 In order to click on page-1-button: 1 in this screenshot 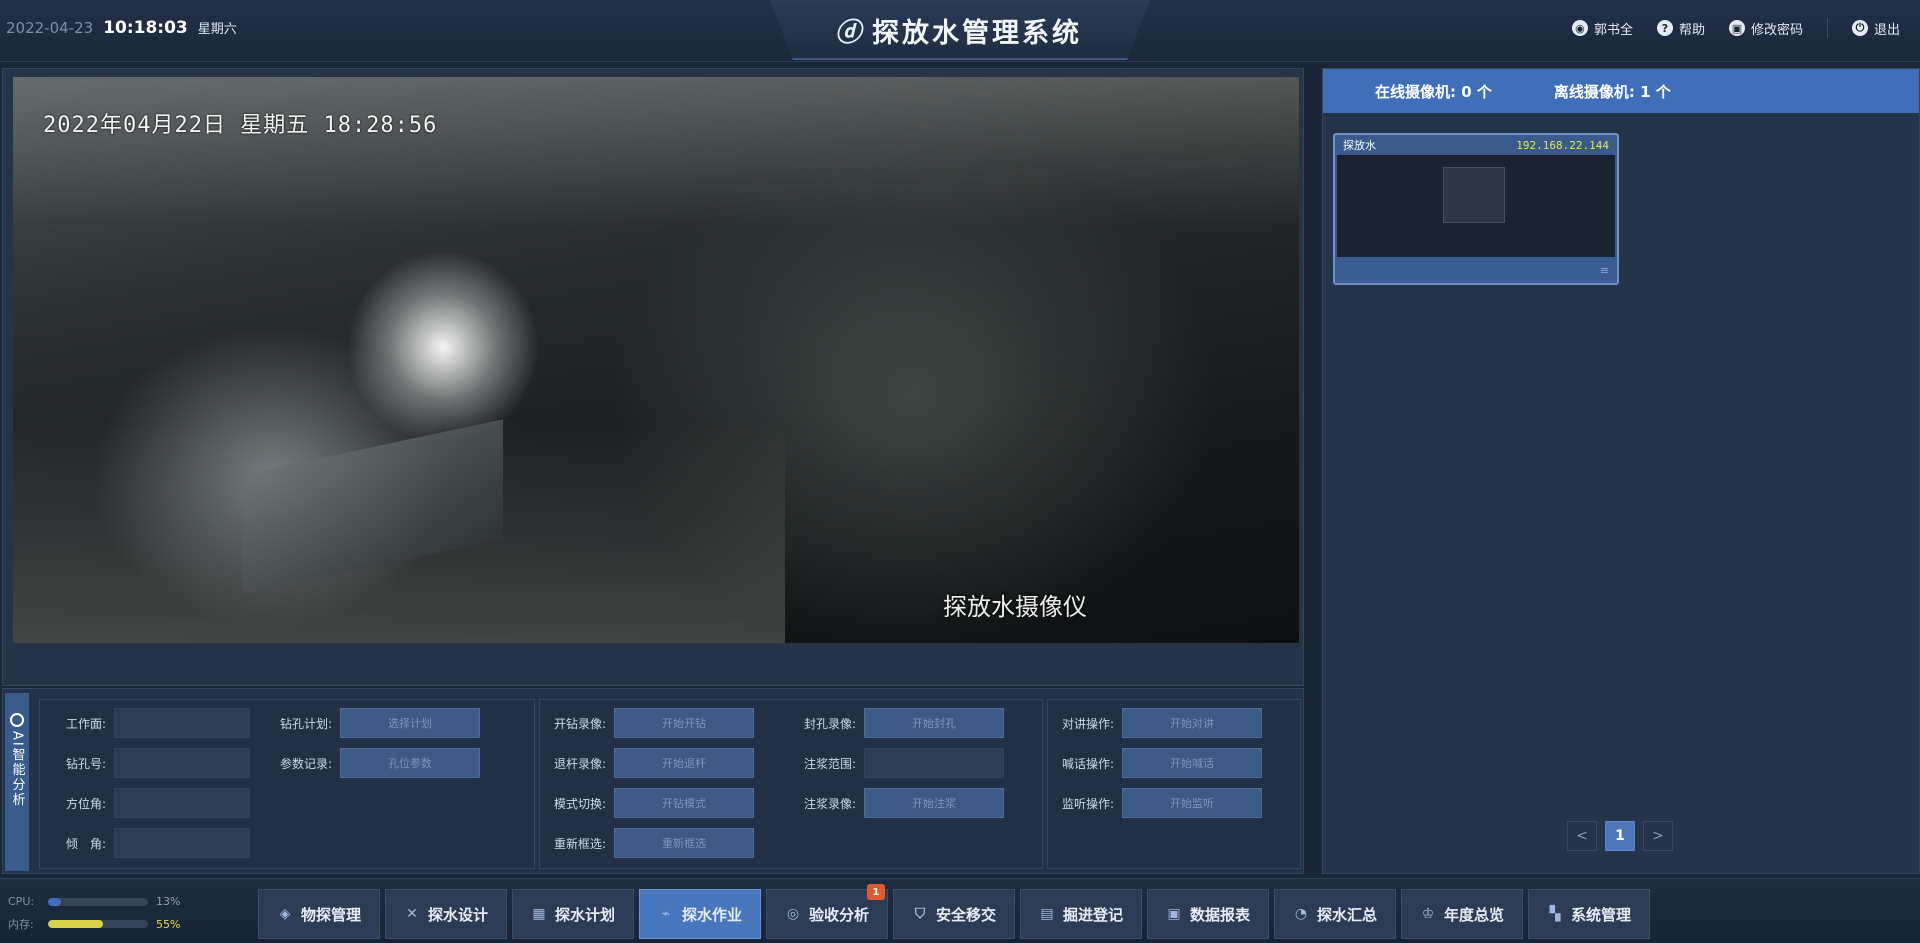, I will do `click(1620, 836)`.